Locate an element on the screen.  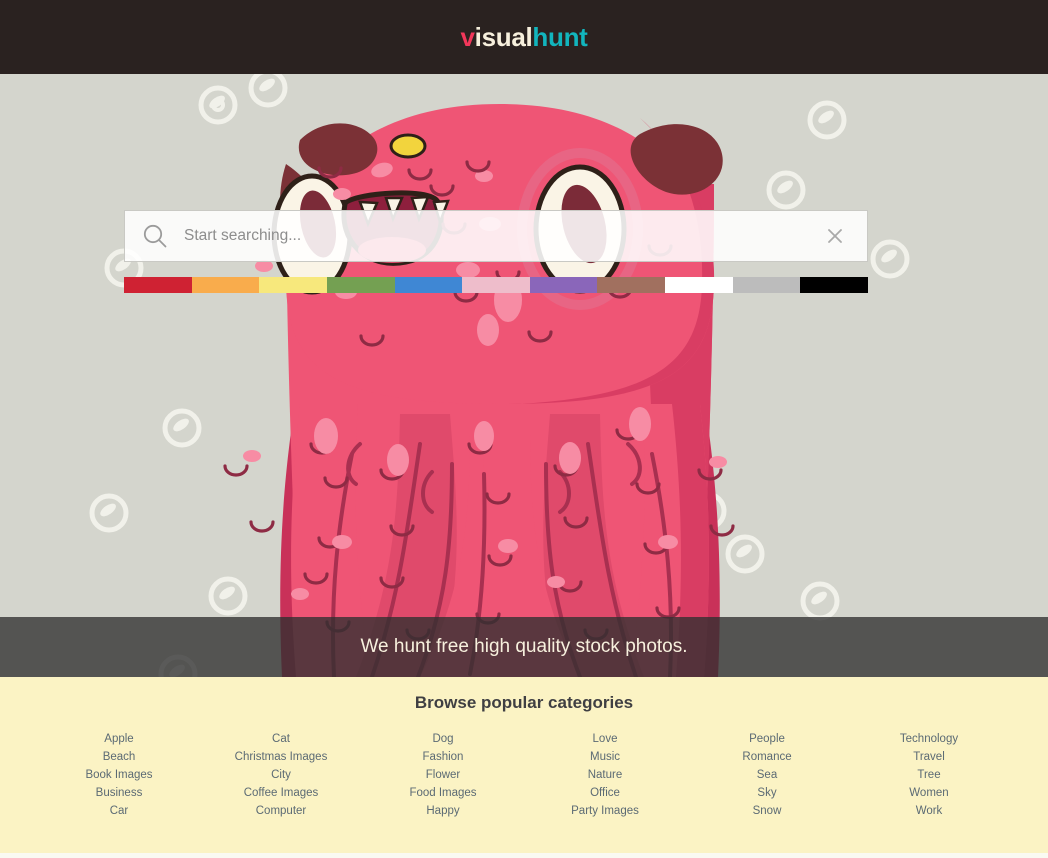
color-filter-strip is located at coordinates (496, 285).